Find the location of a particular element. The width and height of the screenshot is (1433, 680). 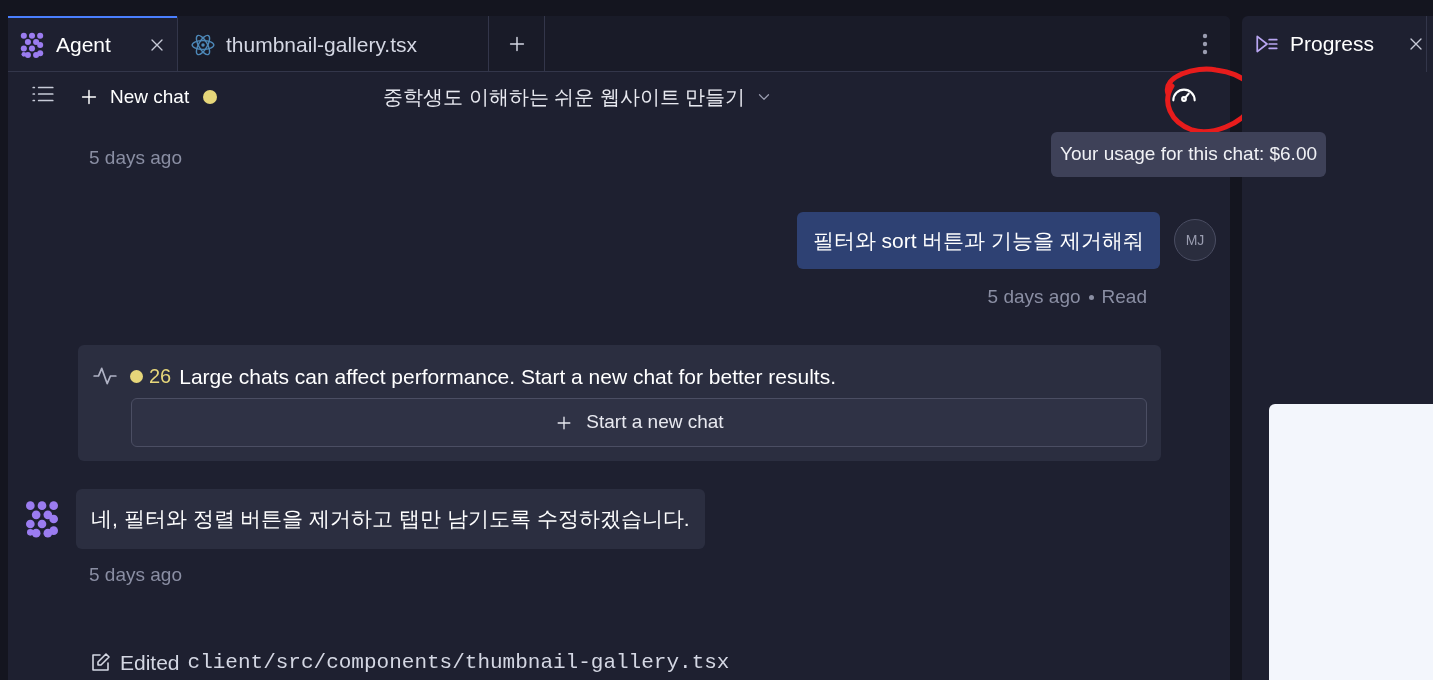

agent-logo-icon is located at coordinates (32, 44).